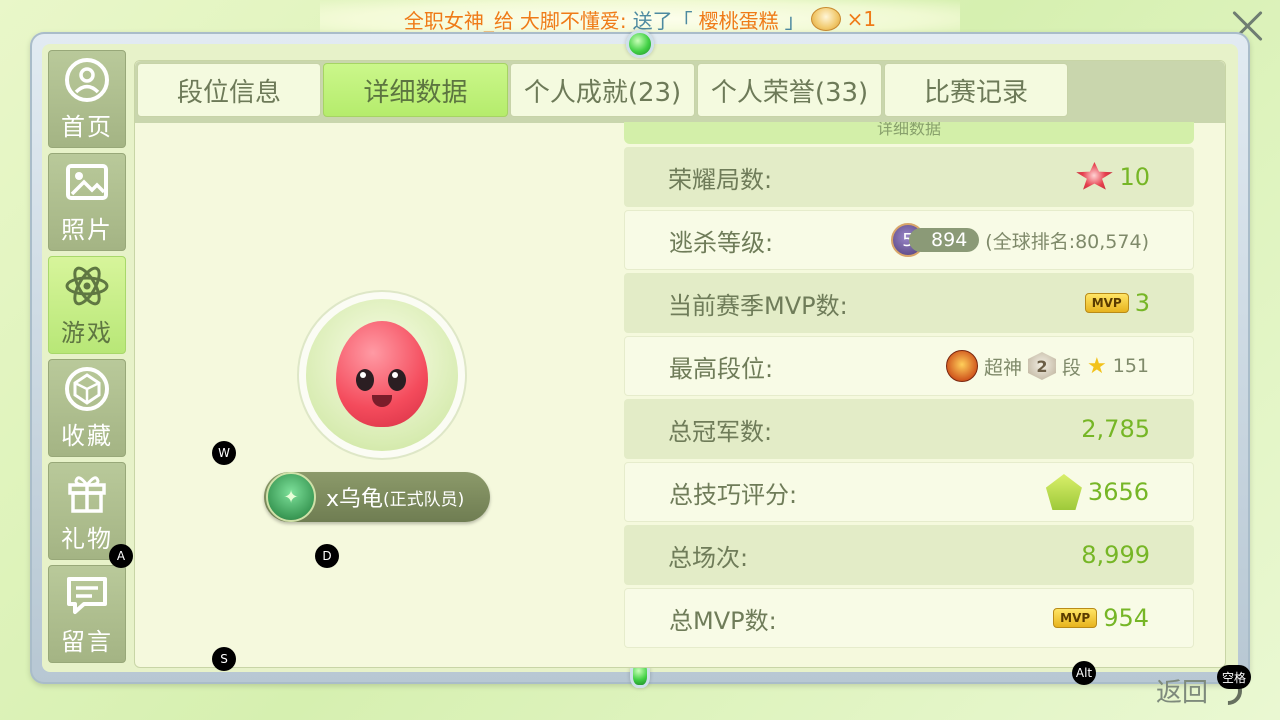 The width and height of the screenshot is (1280, 720). I want to click on back-label: 返回, so click(1182, 693).